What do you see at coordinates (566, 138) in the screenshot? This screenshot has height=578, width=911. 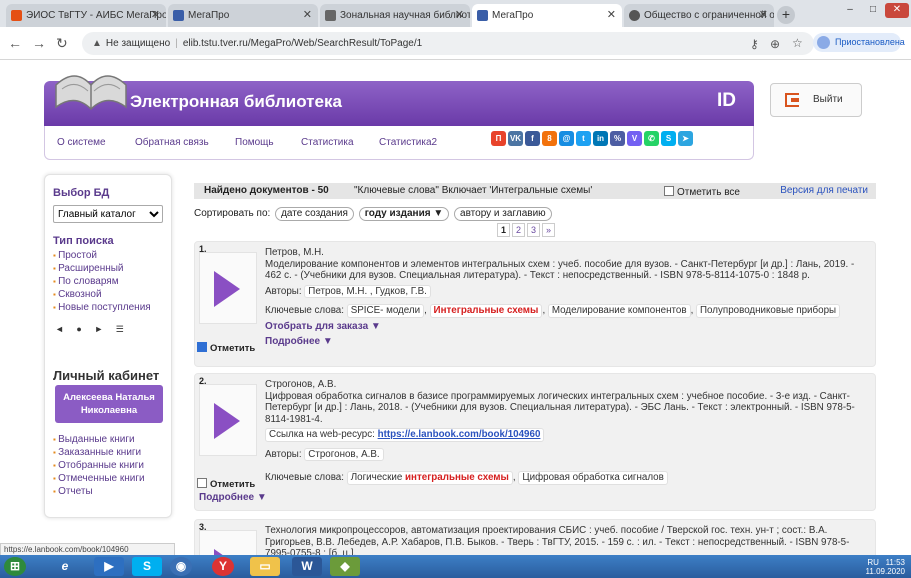 I see `share-icon: @` at bounding box center [566, 138].